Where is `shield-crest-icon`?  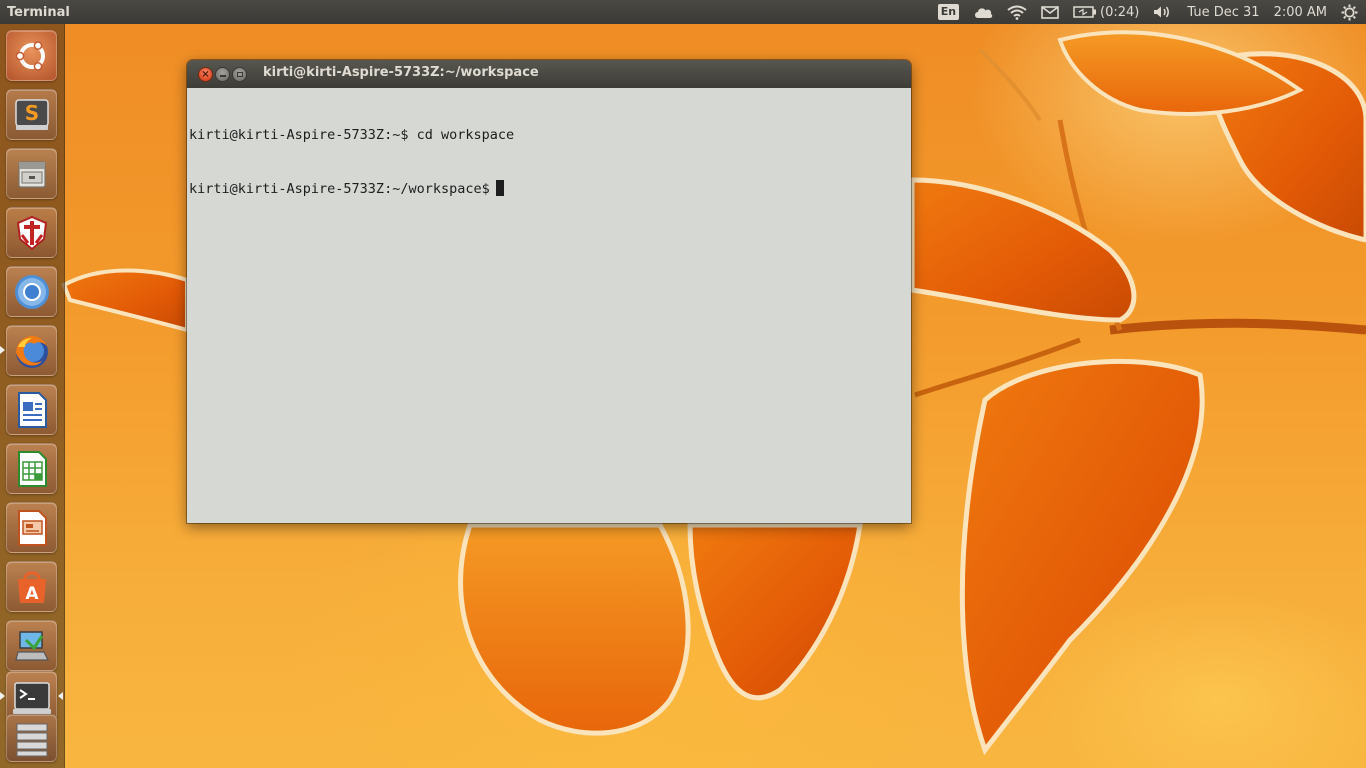 shield-crest-icon is located at coordinates (31, 232).